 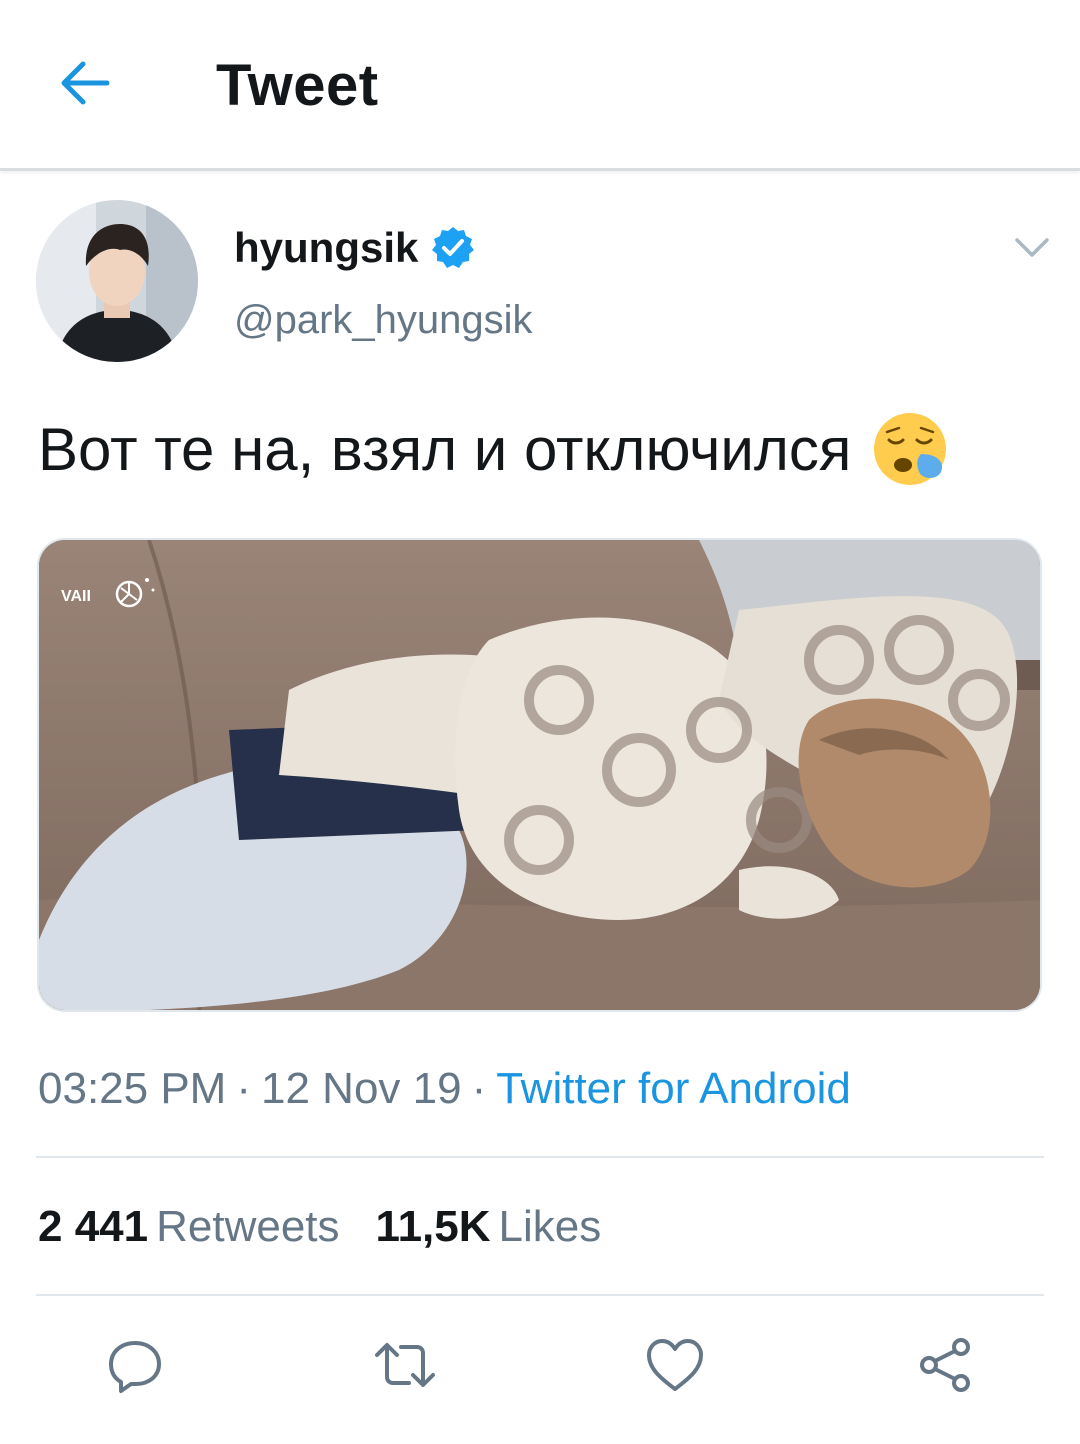 What do you see at coordinates (550, 1226) in the screenshot?
I see `likes-label: Likes` at bounding box center [550, 1226].